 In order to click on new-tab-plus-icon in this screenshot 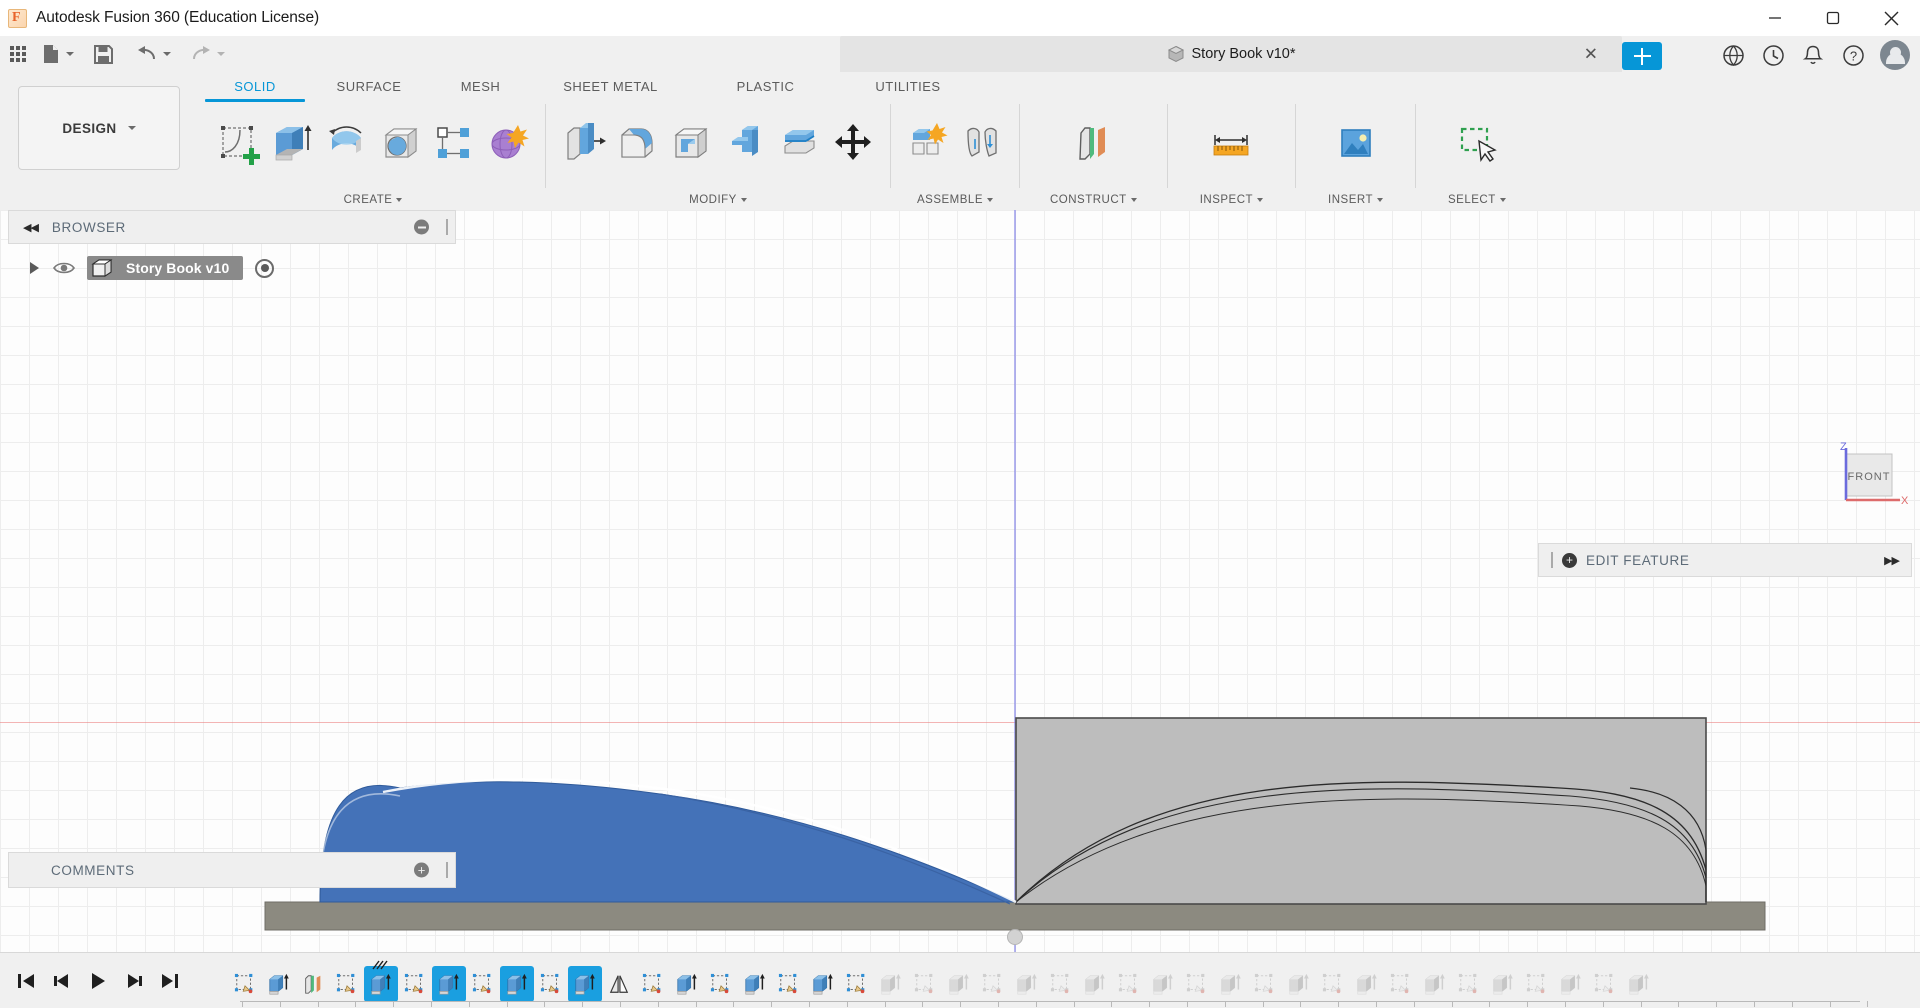, I will do `click(1642, 56)`.